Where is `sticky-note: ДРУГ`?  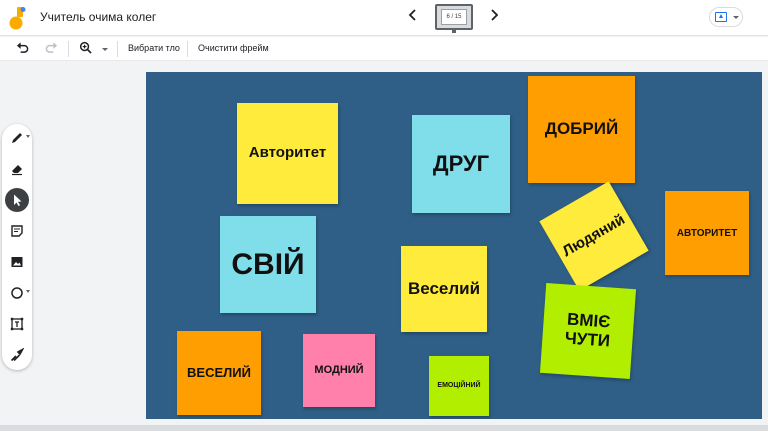
sticky-note: ДРУГ is located at coordinates (461, 164).